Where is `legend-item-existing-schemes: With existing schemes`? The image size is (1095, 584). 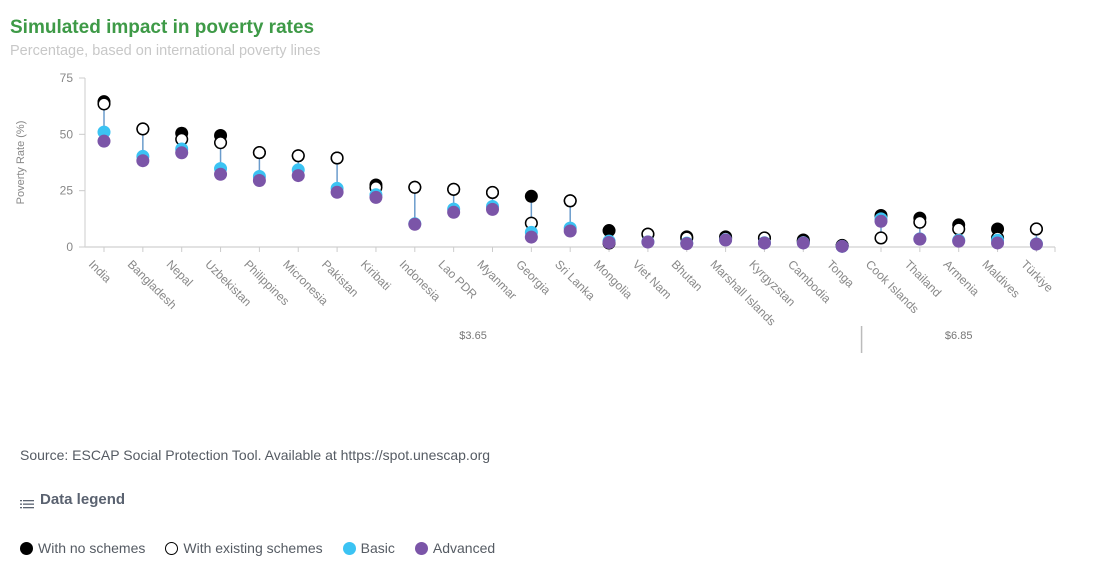 legend-item-existing-schemes: With existing schemes is located at coordinates (244, 548).